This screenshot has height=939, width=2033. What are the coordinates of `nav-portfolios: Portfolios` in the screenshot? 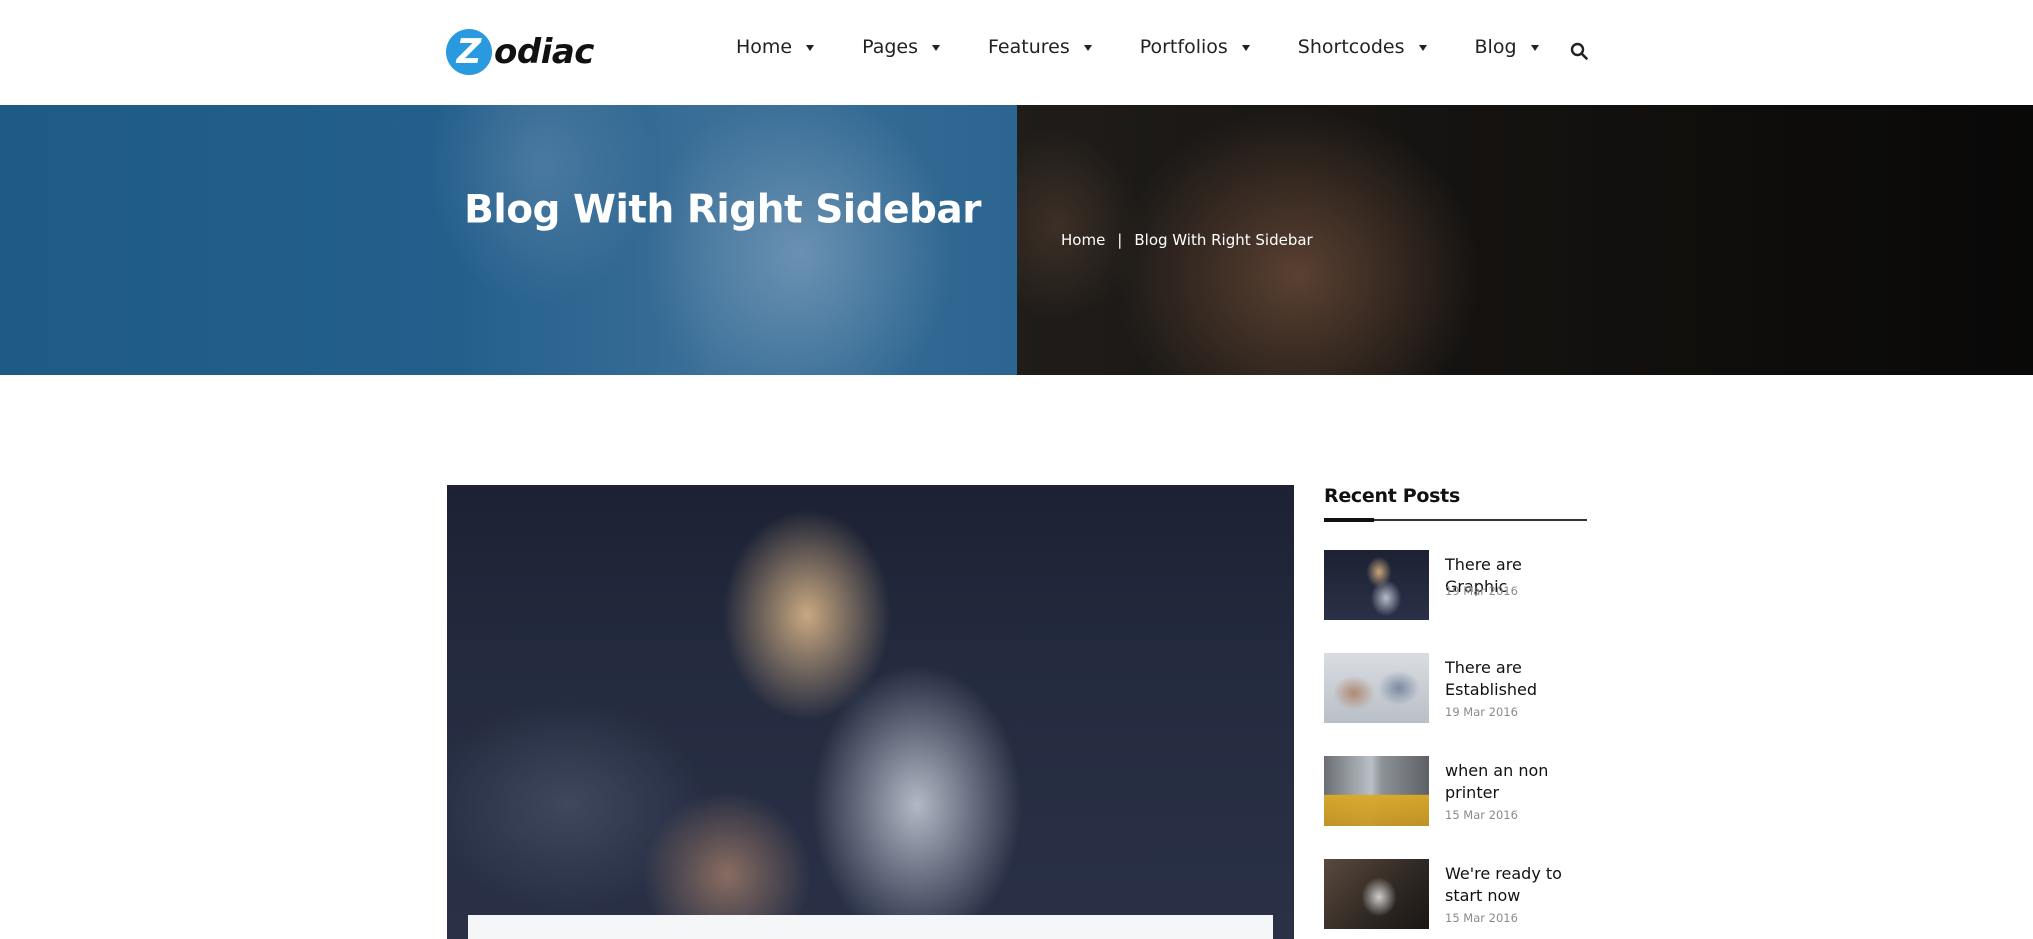 It's located at (1195, 47).